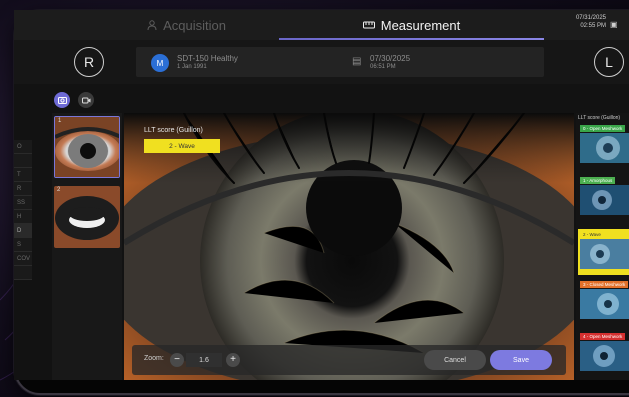  I want to click on zoom-label: Zoom:, so click(154, 358).